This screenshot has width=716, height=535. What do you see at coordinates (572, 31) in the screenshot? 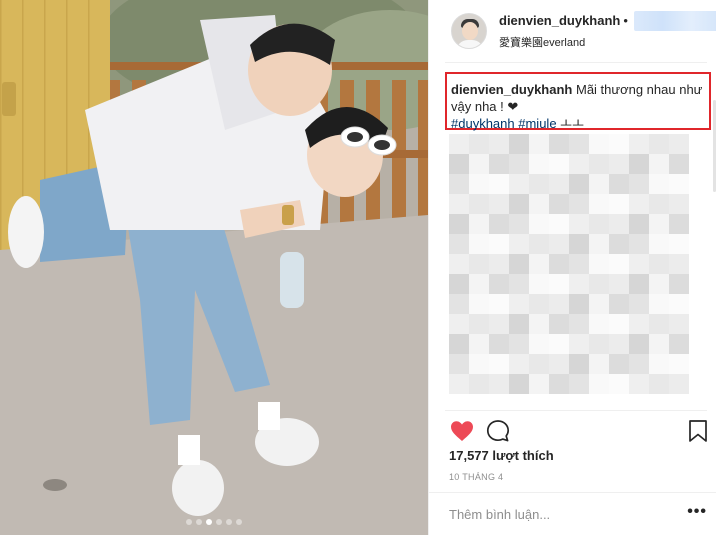
I see `post-header: dienvien_duykhanh • 愛寶樂園everland` at bounding box center [572, 31].